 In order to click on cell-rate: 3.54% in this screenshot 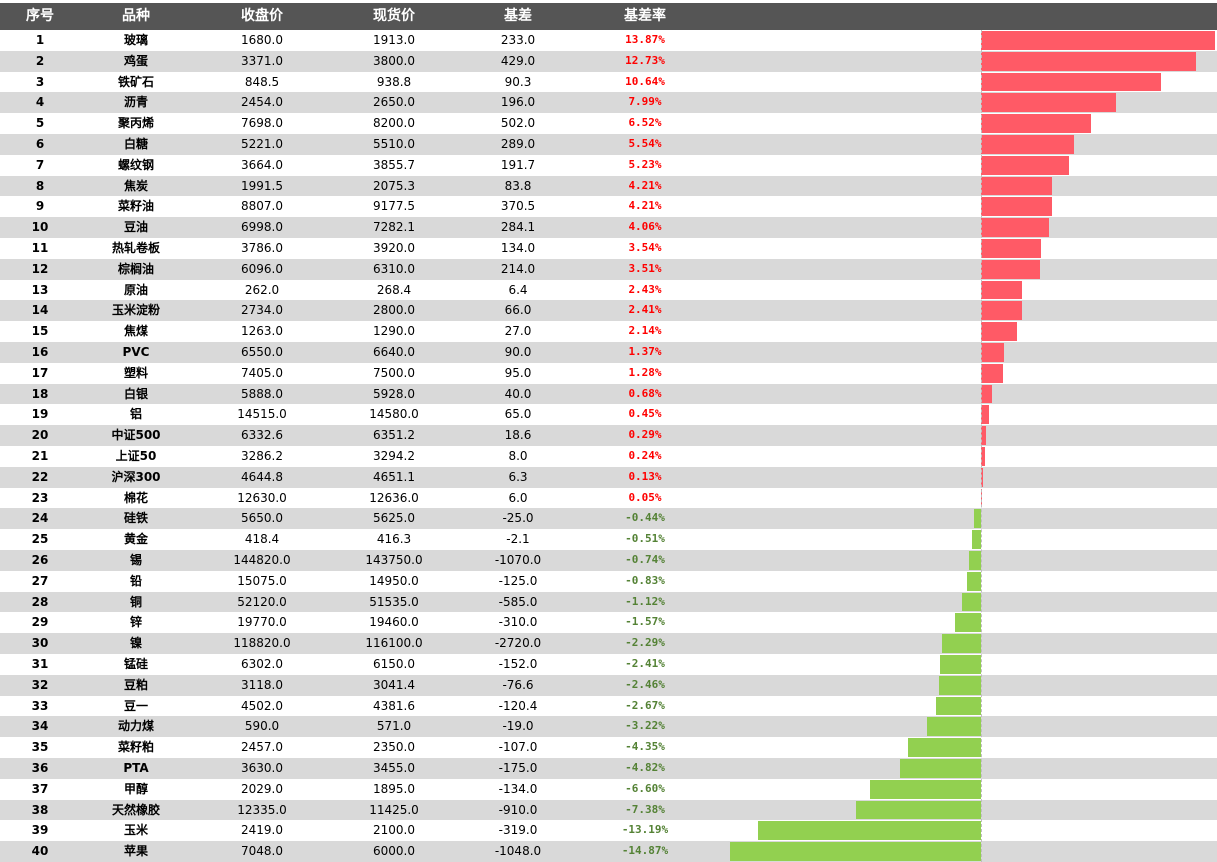, I will do `click(645, 247)`.